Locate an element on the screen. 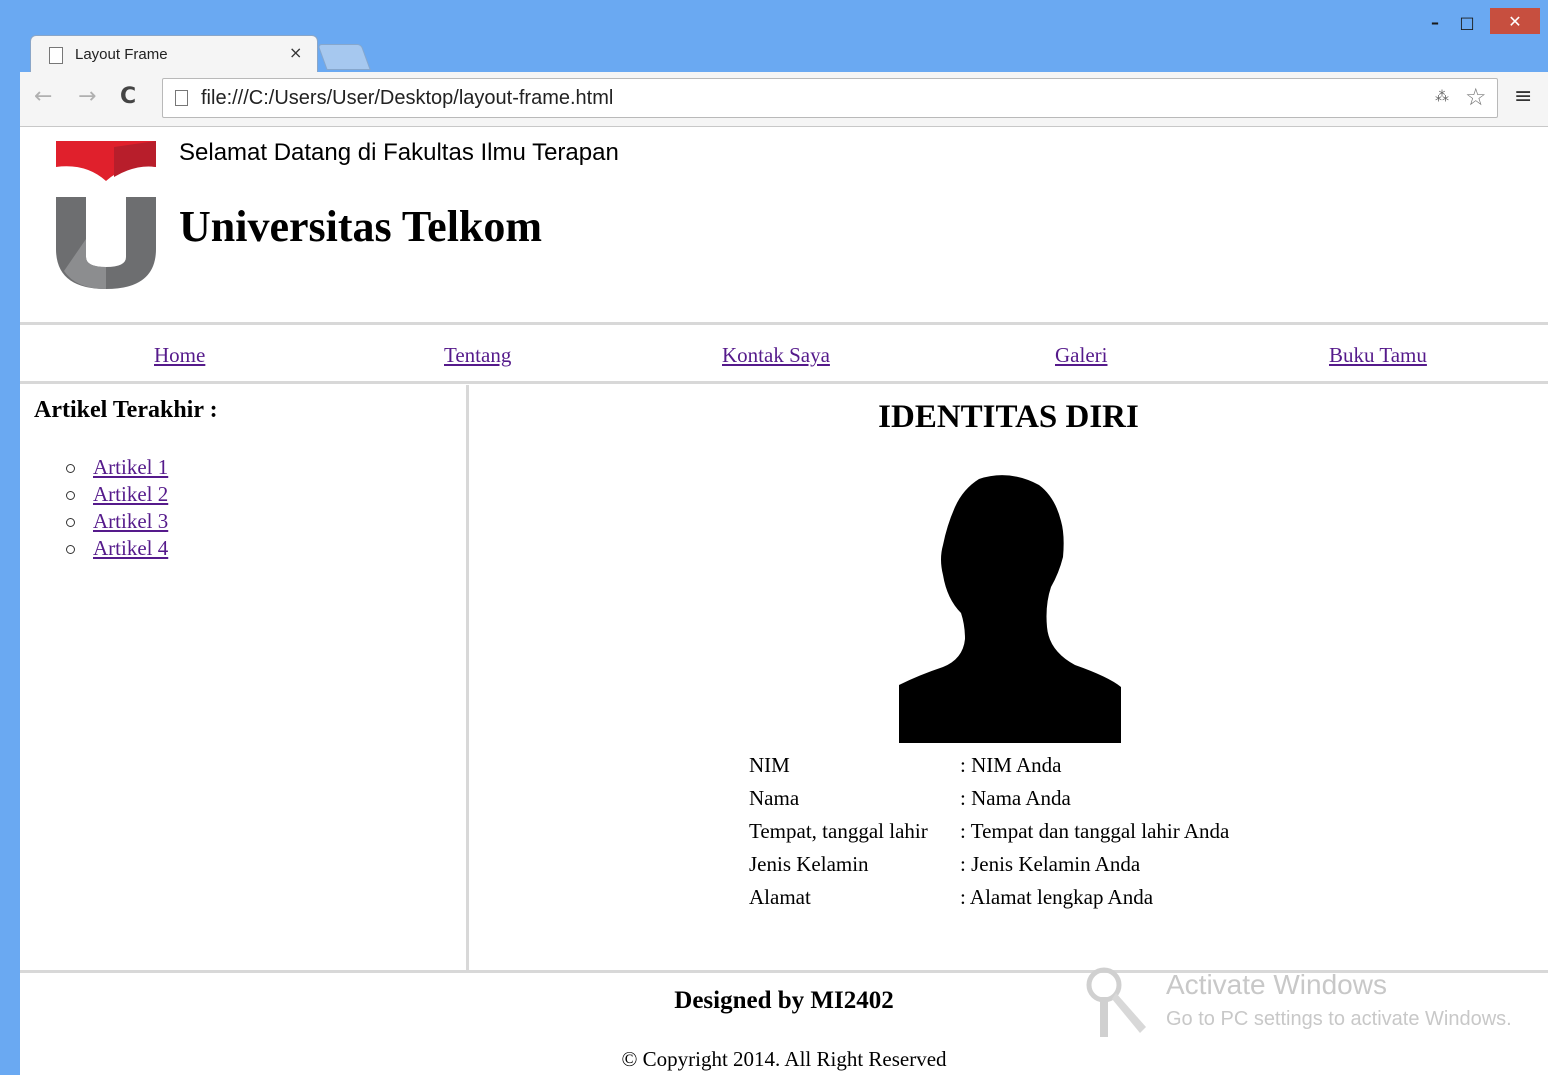 The image size is (1548, 1075). welcome-text: Selamat Datang di Fakultas Ilmu Terapan is located at coordinates (399, 152).